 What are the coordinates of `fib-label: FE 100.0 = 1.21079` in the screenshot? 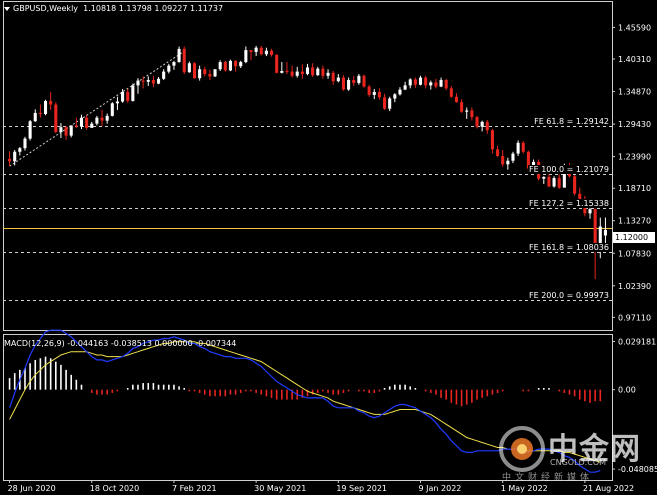 It's located at (569, 169).